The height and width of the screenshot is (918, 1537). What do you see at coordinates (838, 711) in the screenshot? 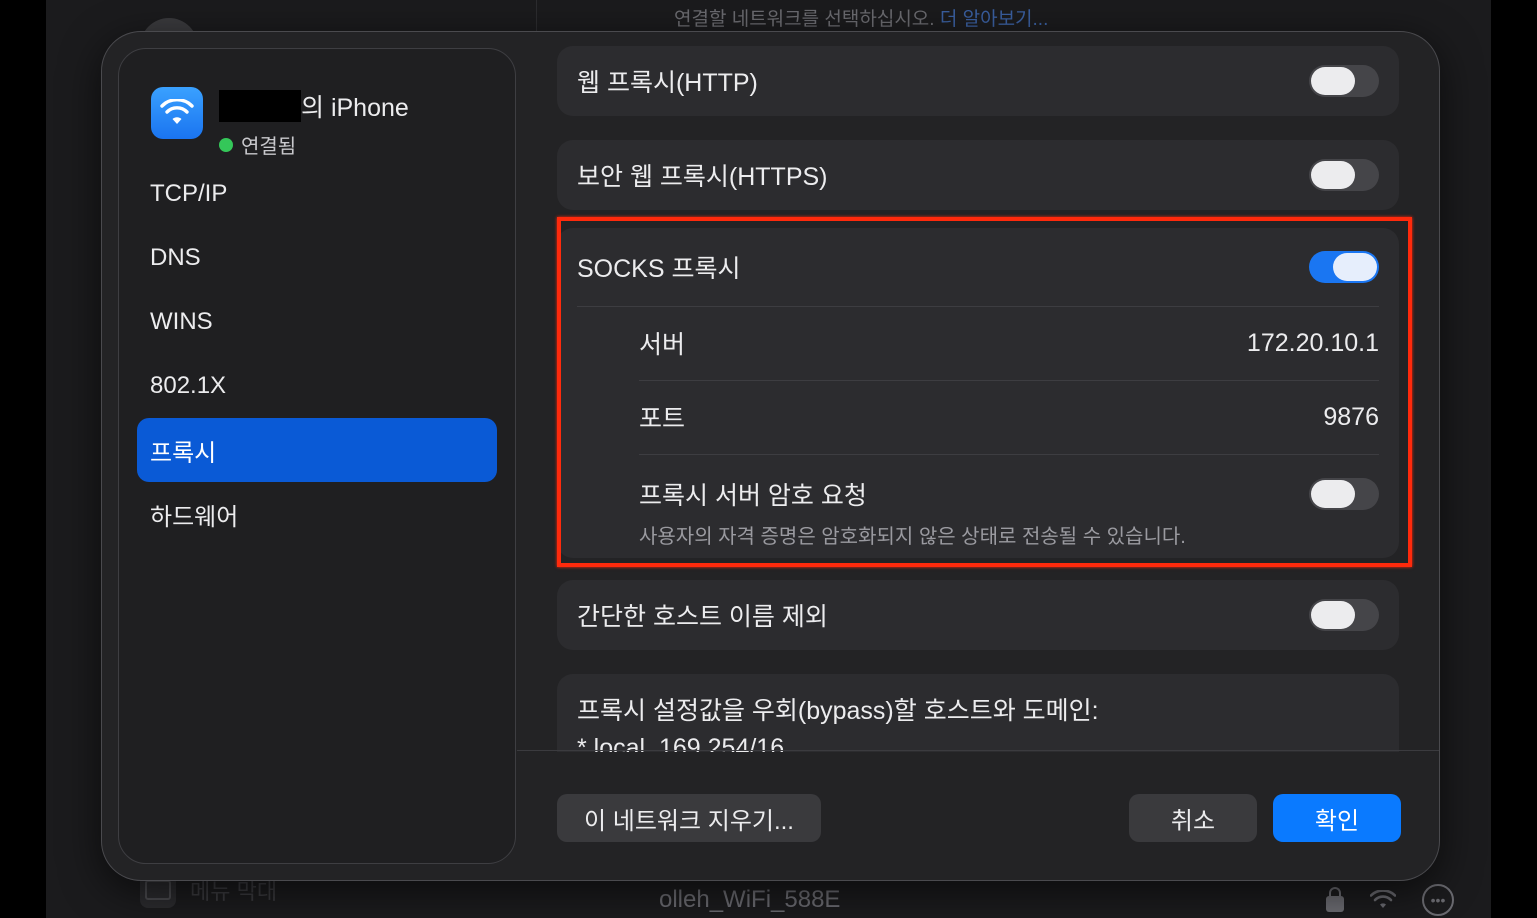
I see `bypass-hosts-label: 프록시 설정값을 우회(bypass)할 호스트와 도메인:` at bounding box center [838, 711].